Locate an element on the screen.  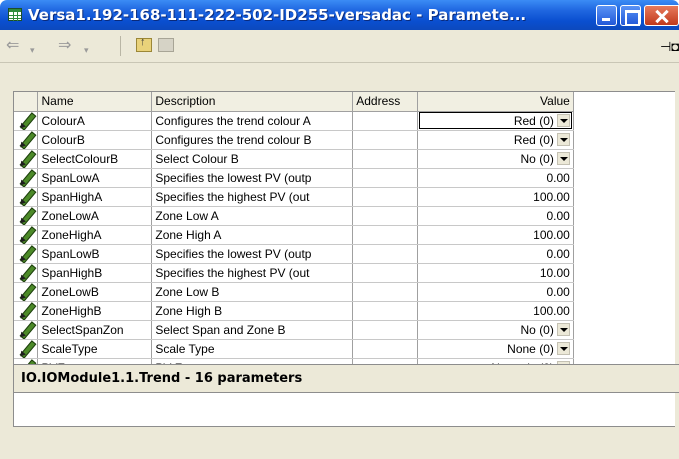
cell-name: ColourA is located at coordinates (95, 121).